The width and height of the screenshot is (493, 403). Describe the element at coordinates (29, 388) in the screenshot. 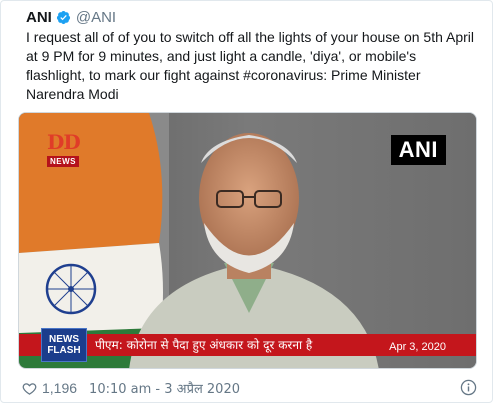

I see `heart-outline-icon` at that location.